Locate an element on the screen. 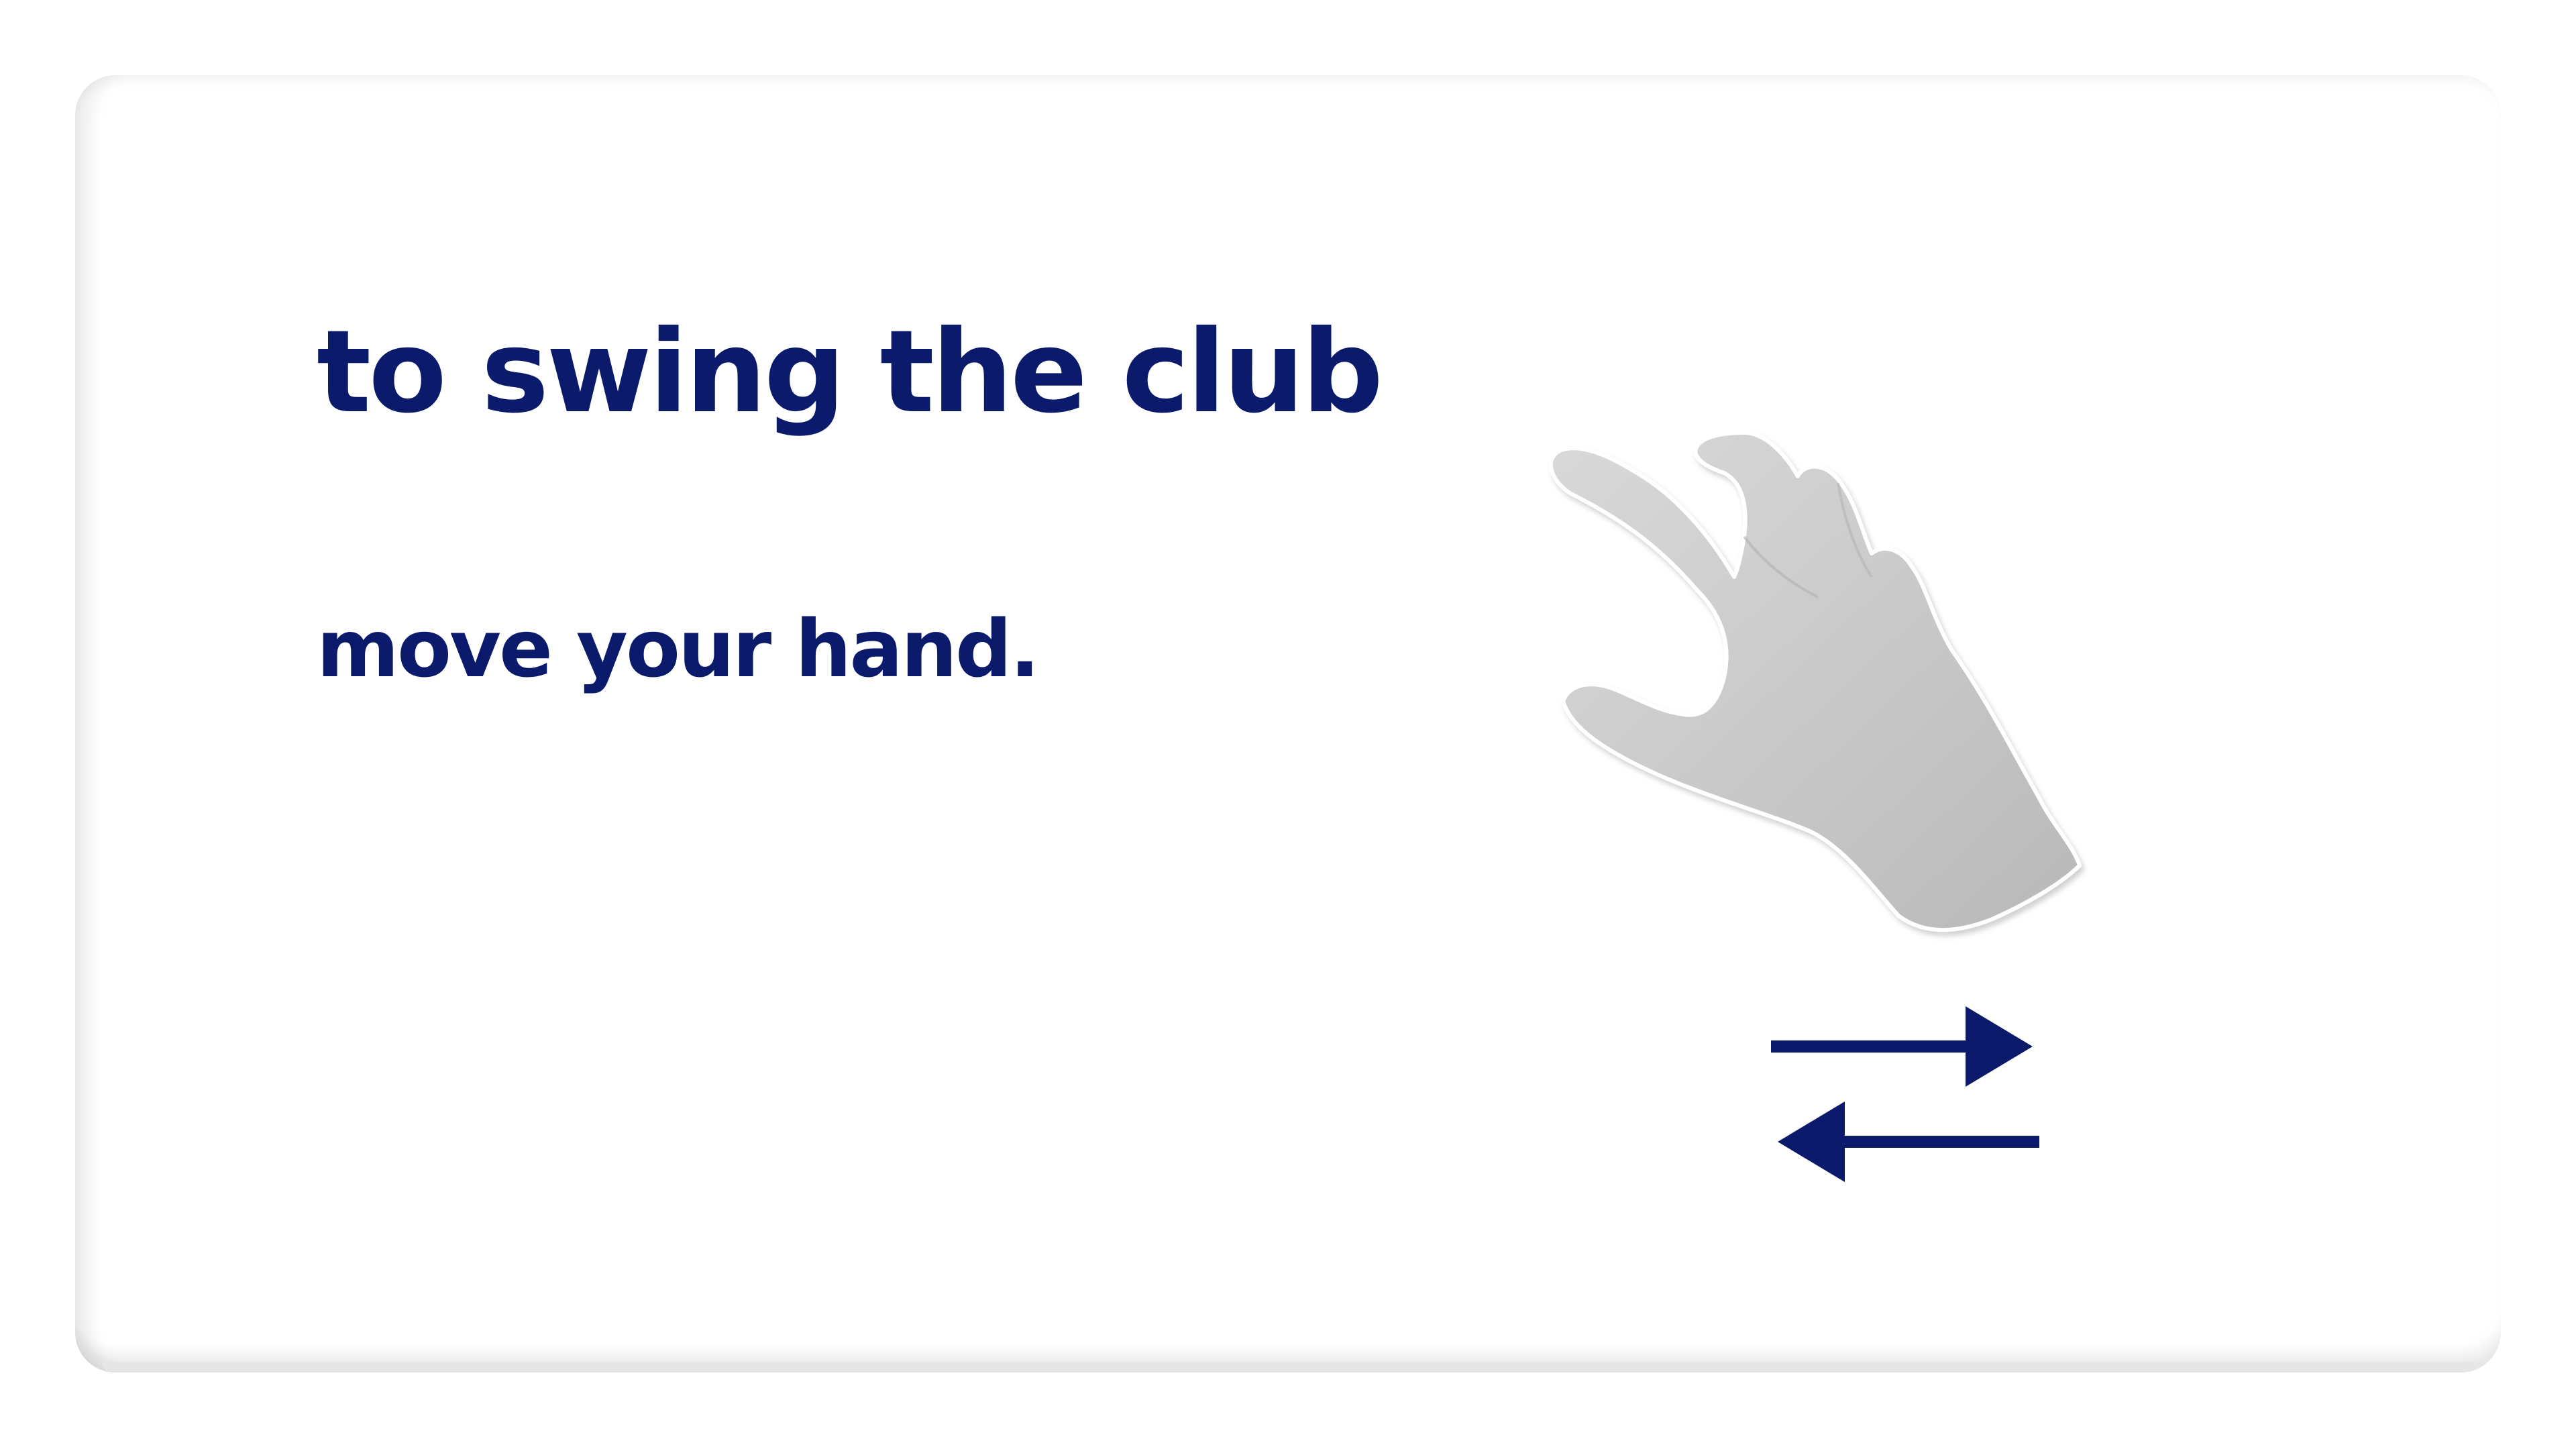 This screenshot has height=1449, width=2576. card-edge-shadow is located at coordinates (1288, 1367).